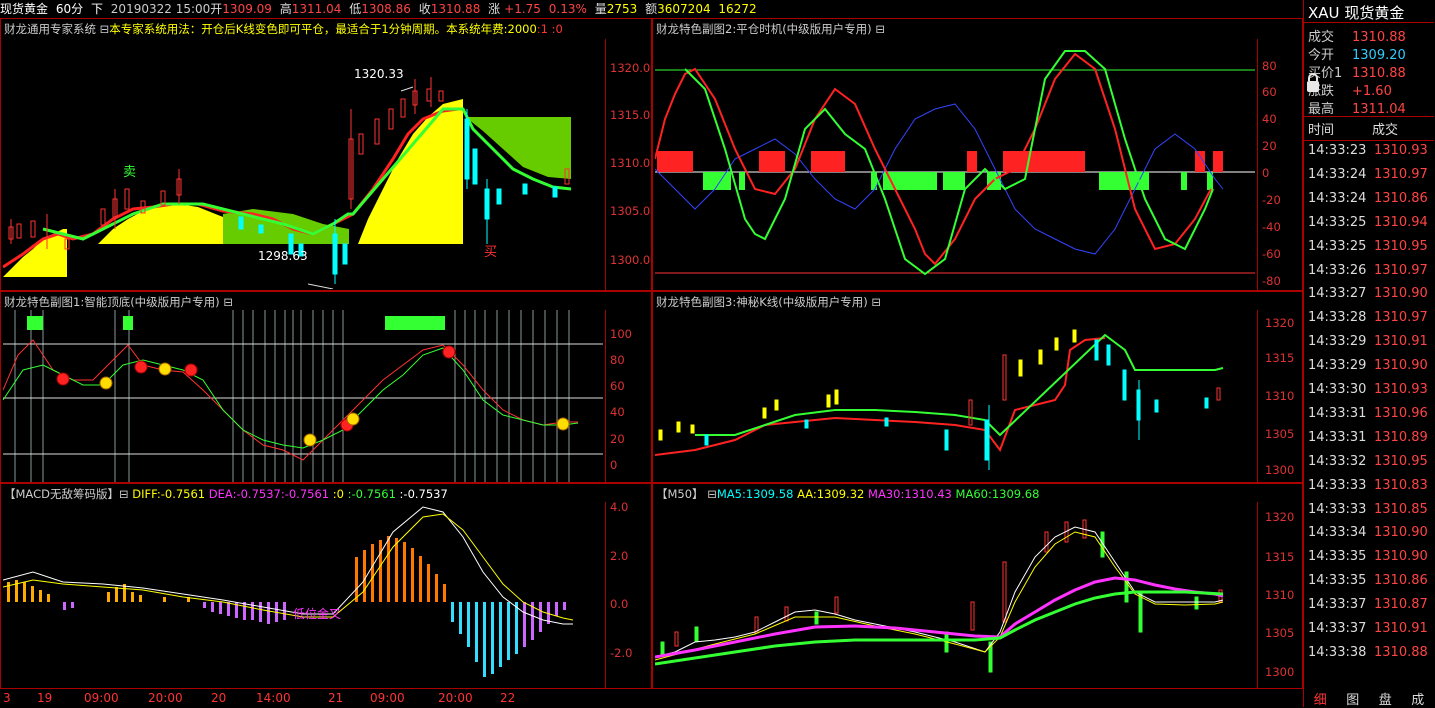 The image size is (1435, 708). I want to click on sub2-ytick: -20, so click(1271, 200).